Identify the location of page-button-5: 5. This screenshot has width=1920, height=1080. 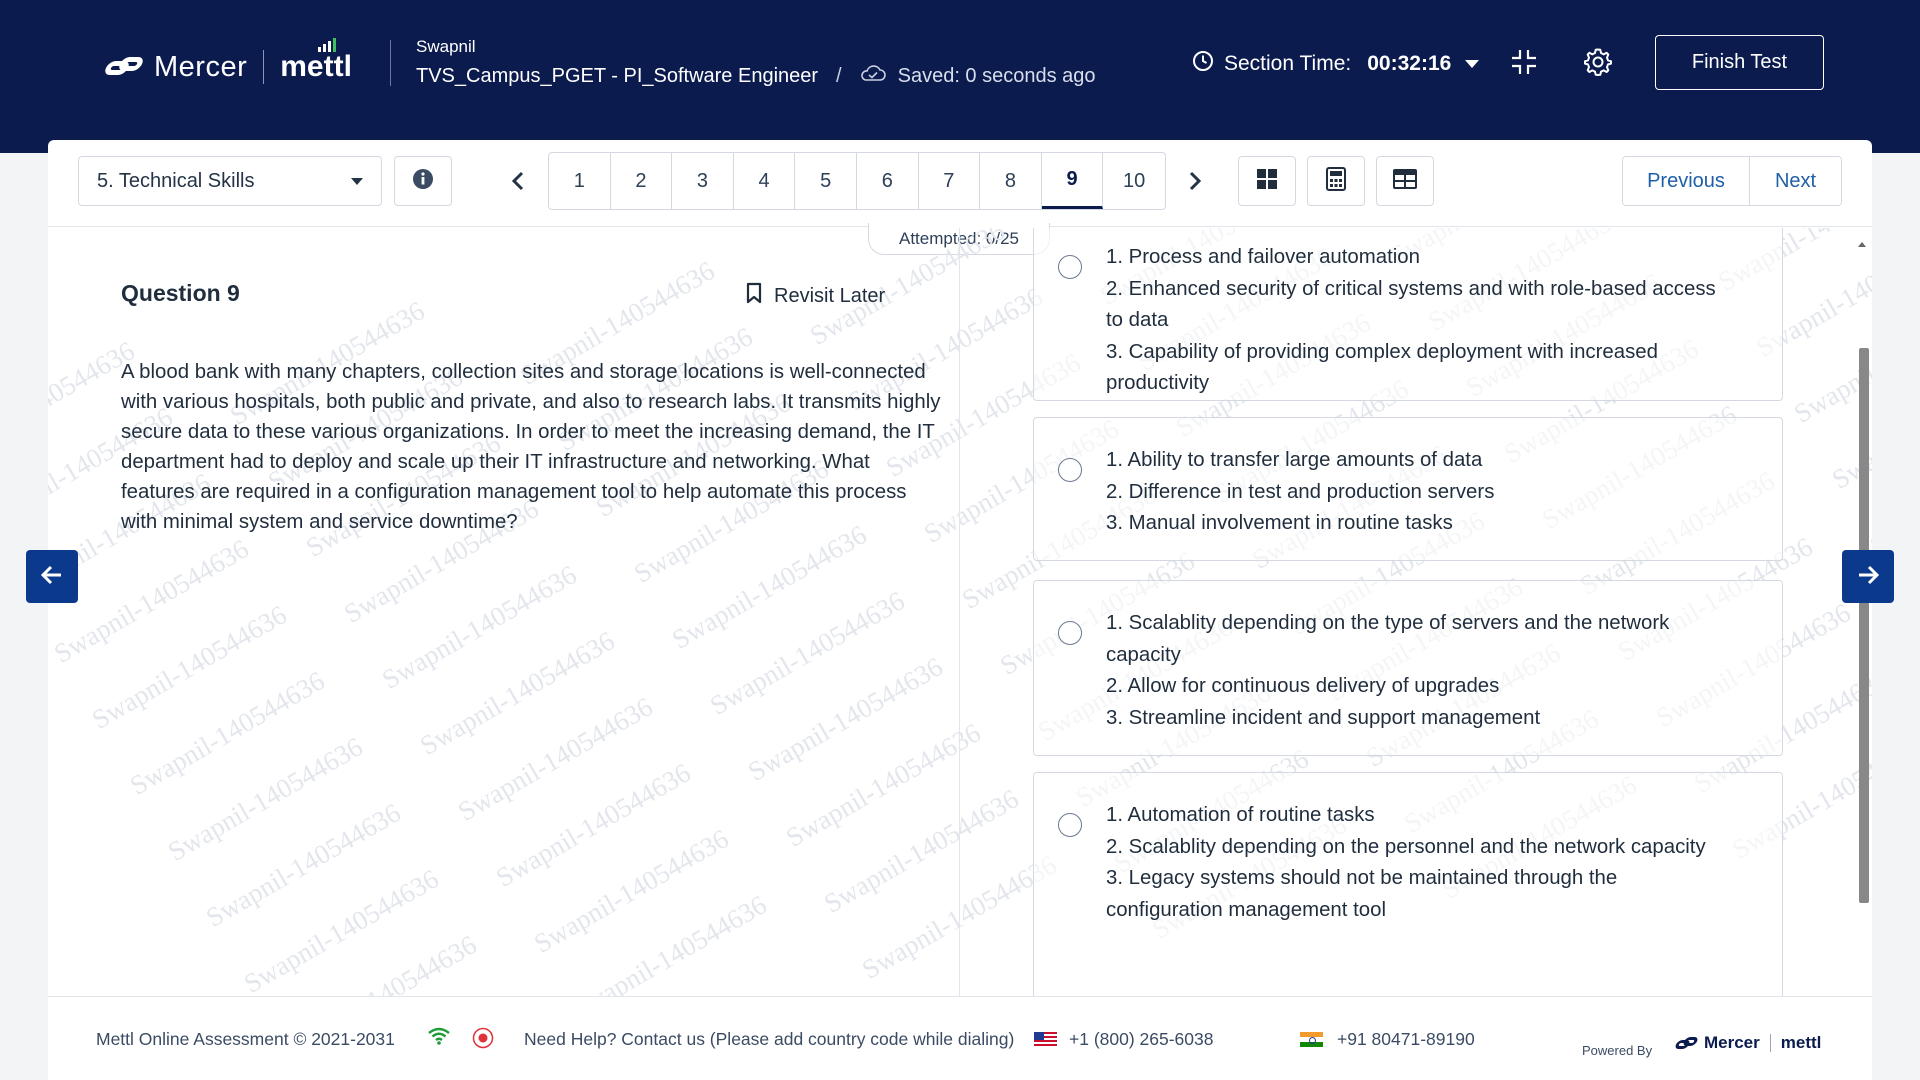
(826, 181).